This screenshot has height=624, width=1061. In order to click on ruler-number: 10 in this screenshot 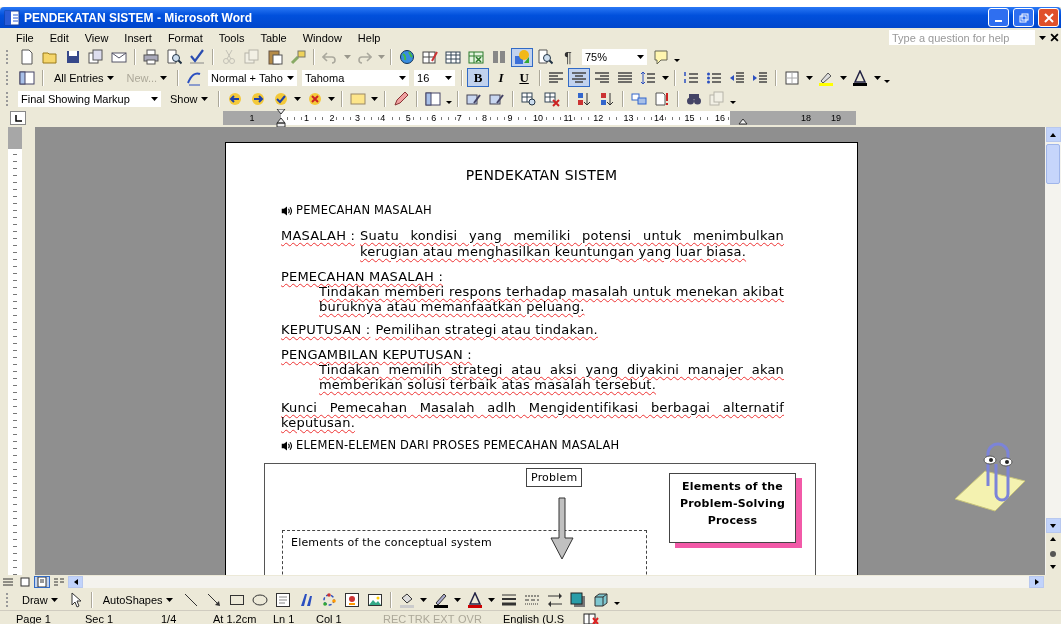, I will do `click(537, 118)`.